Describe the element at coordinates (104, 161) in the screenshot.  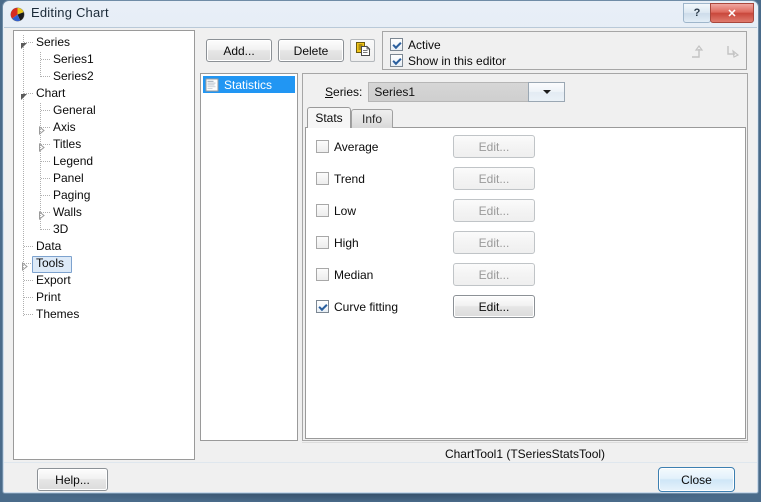
I see `sidebar-item-legend: Legend` at that location.